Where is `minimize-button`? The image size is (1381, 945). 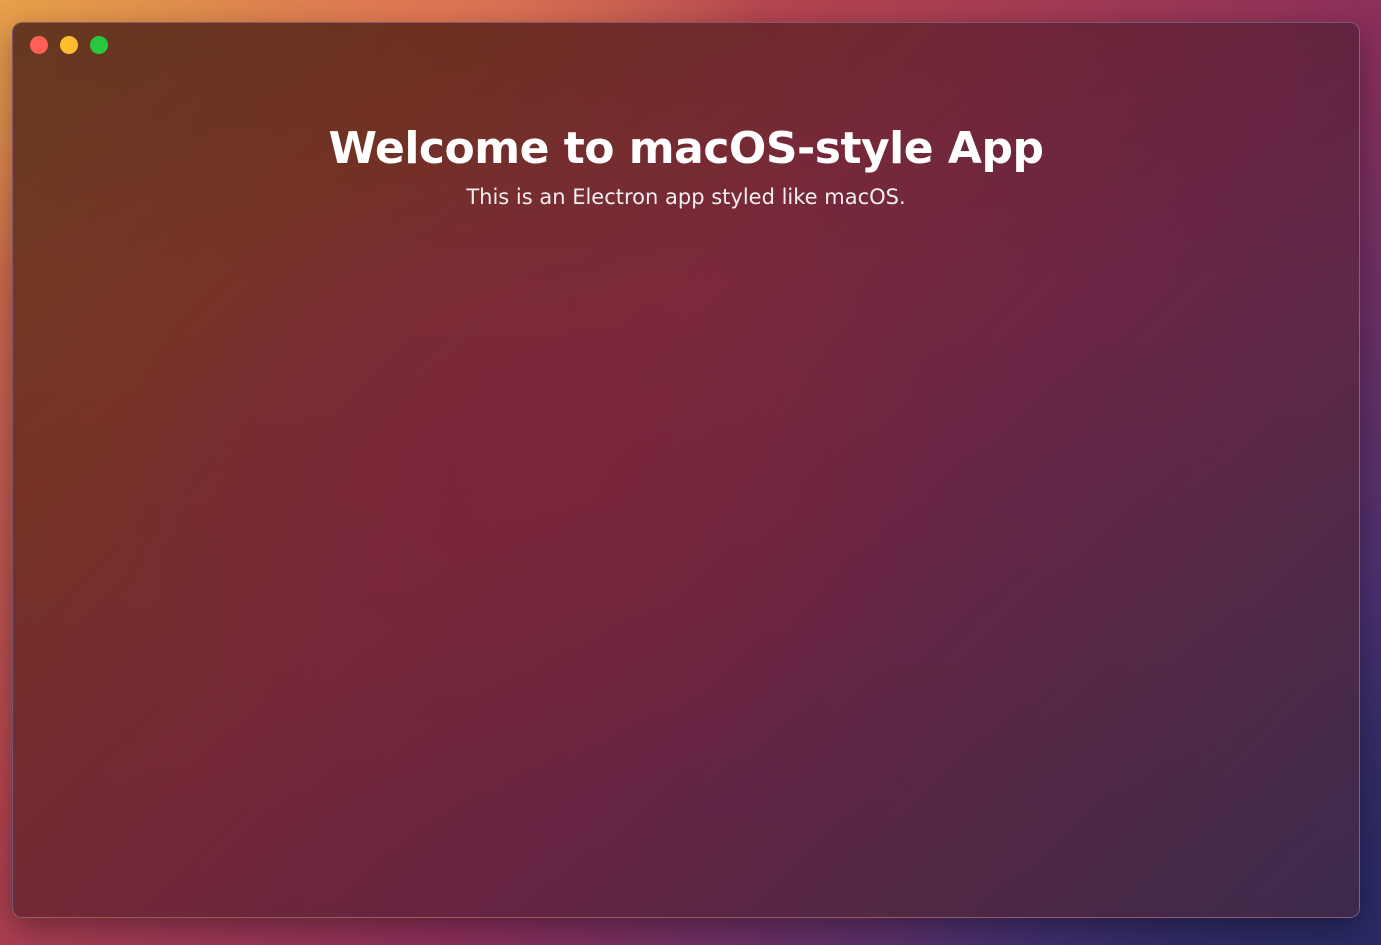
minimize-button is located at coordinates (69, 45).